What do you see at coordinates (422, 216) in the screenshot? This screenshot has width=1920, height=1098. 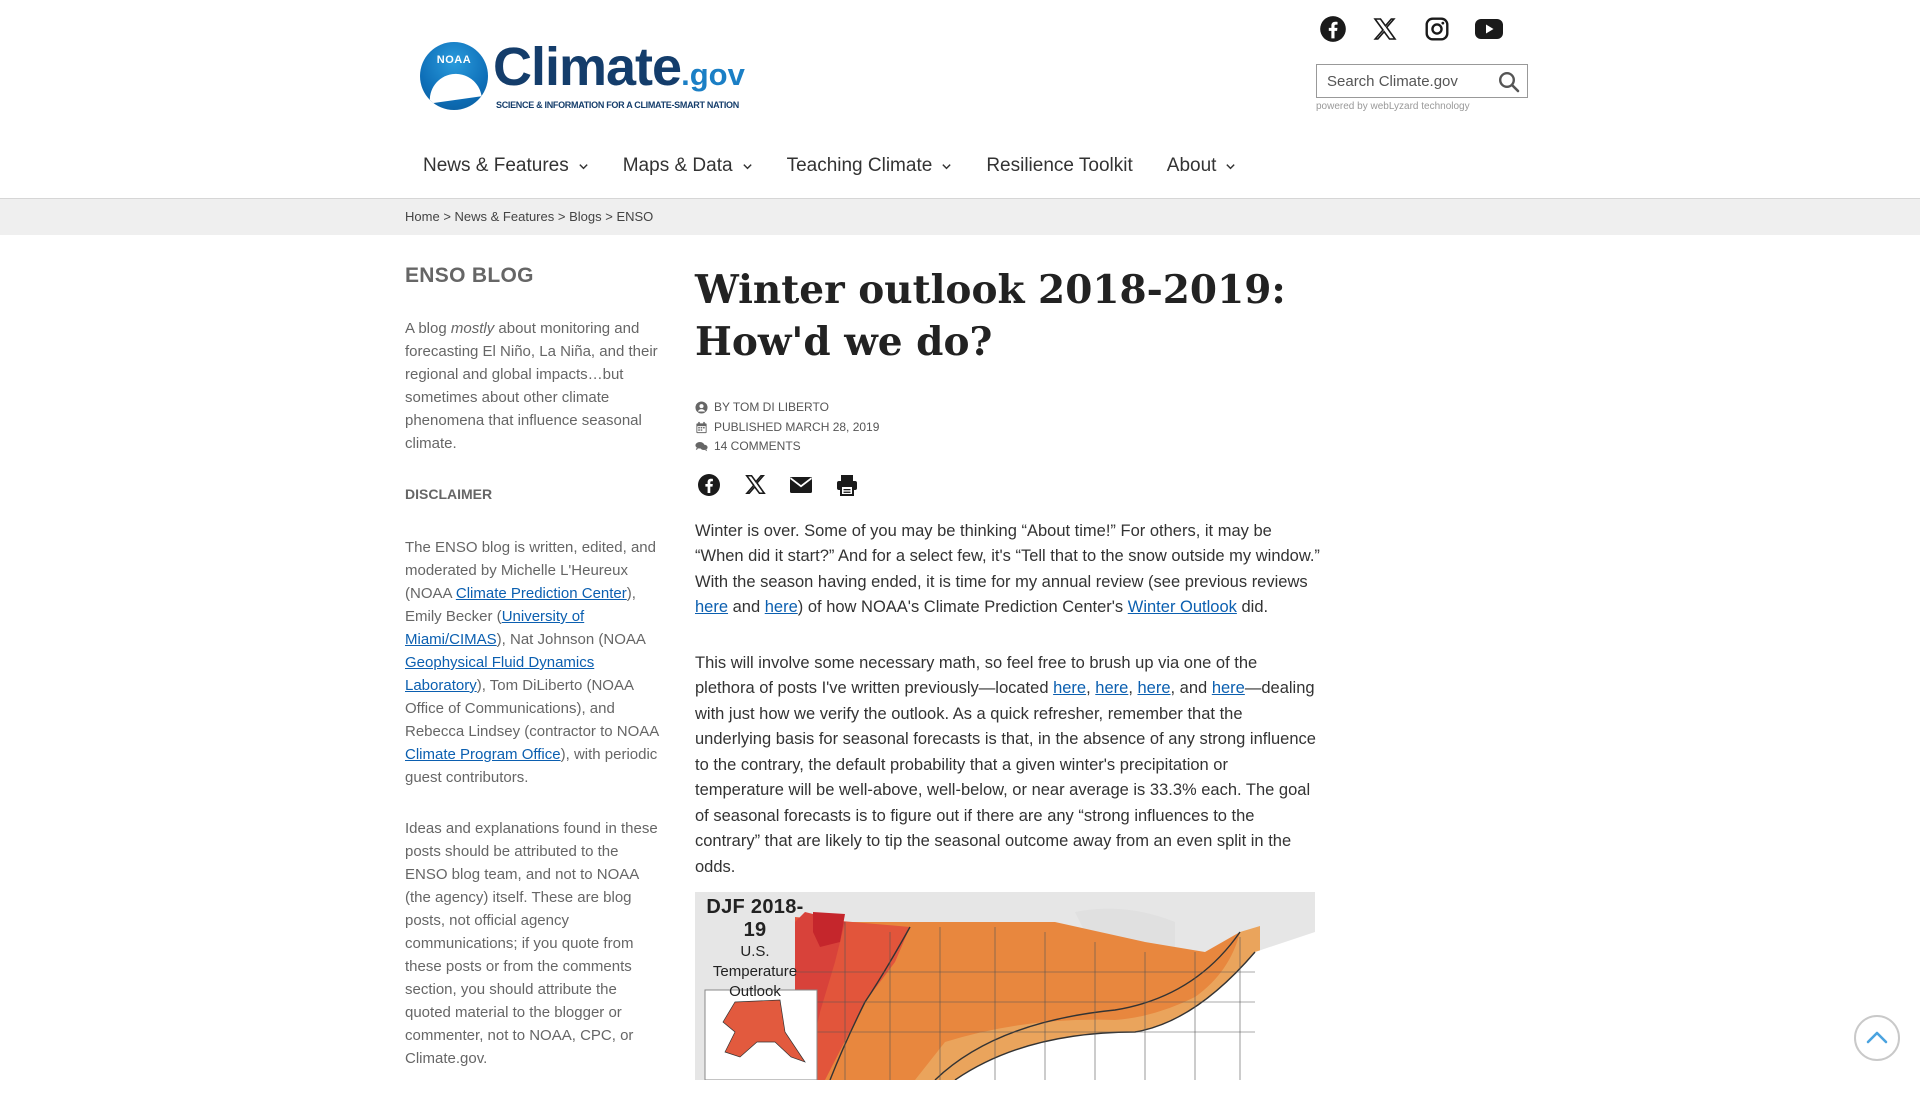 I see `breadcrumb-home: Home` at bounding box center [422, 216].